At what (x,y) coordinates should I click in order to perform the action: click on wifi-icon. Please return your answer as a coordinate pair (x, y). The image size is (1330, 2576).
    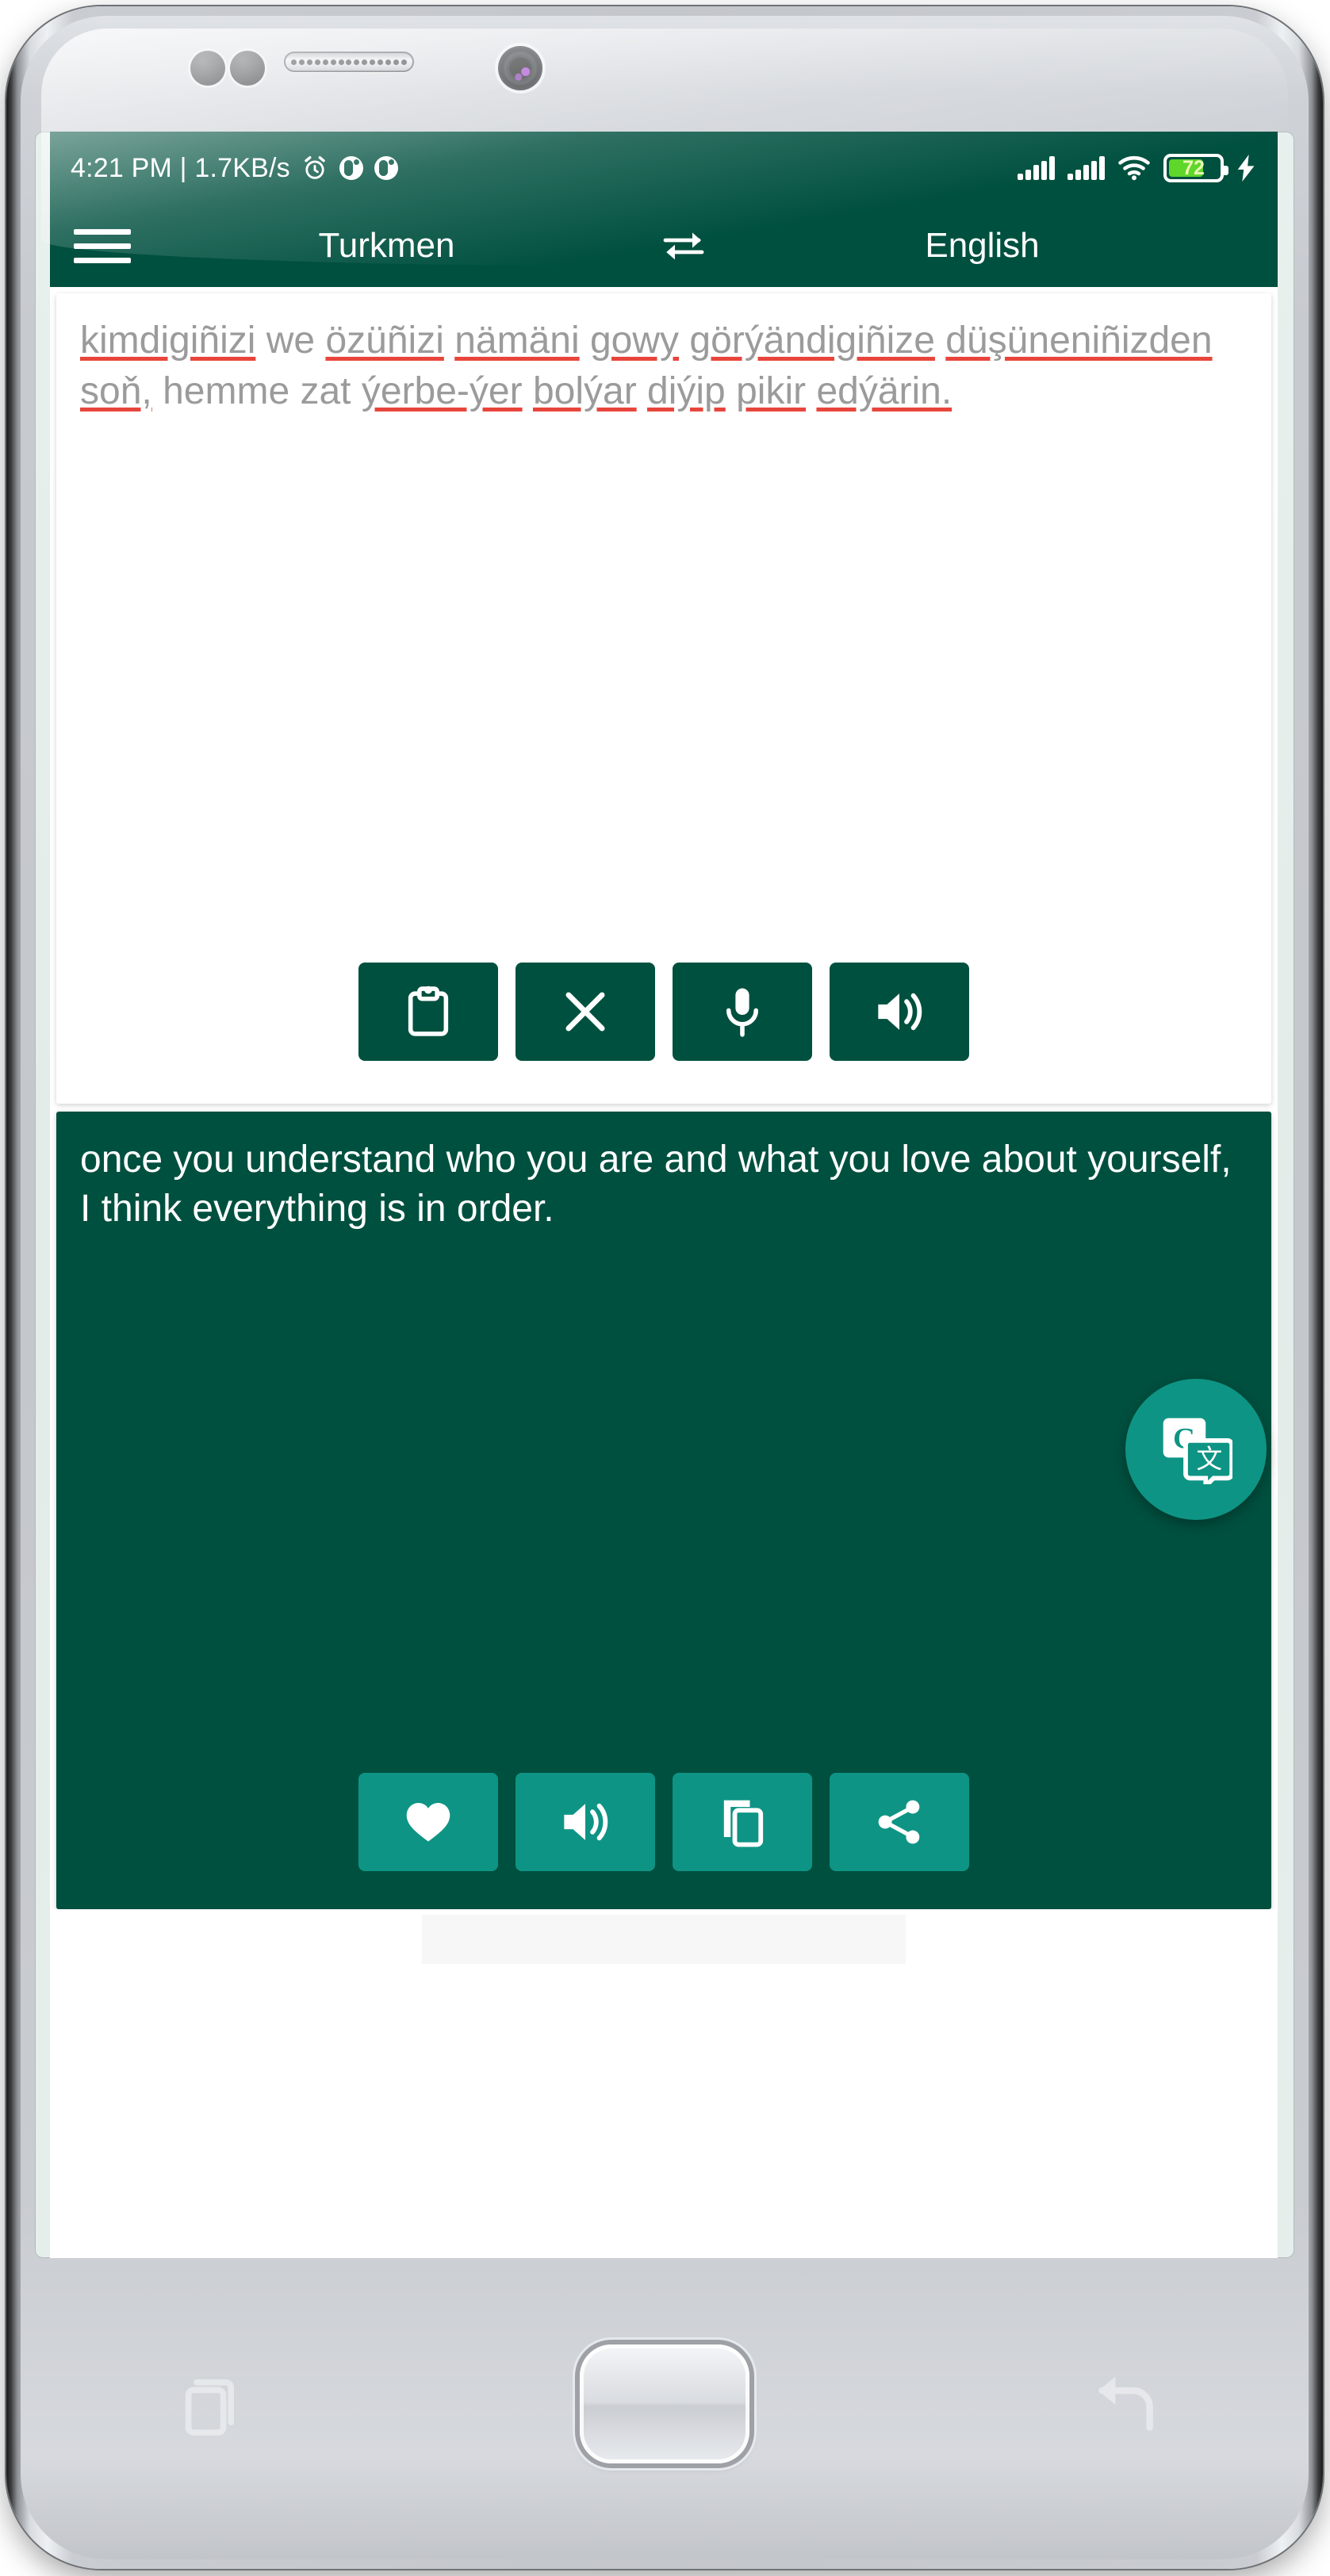
    Looking at the image, I should click on (1134, 168).